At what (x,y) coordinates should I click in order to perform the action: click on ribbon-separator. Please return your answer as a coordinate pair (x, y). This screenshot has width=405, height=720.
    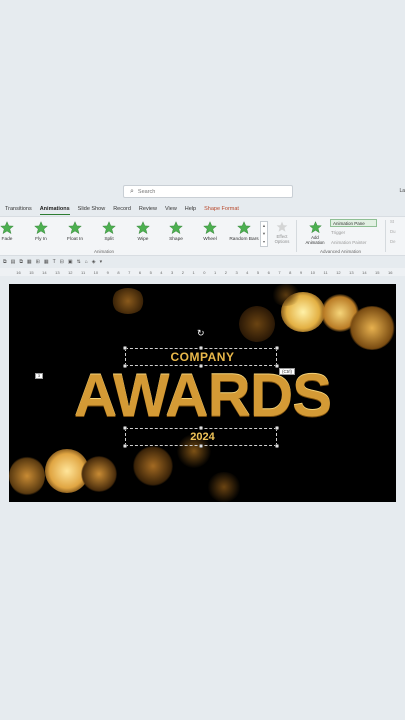
    Looking at the image, I should click on (296, 236).